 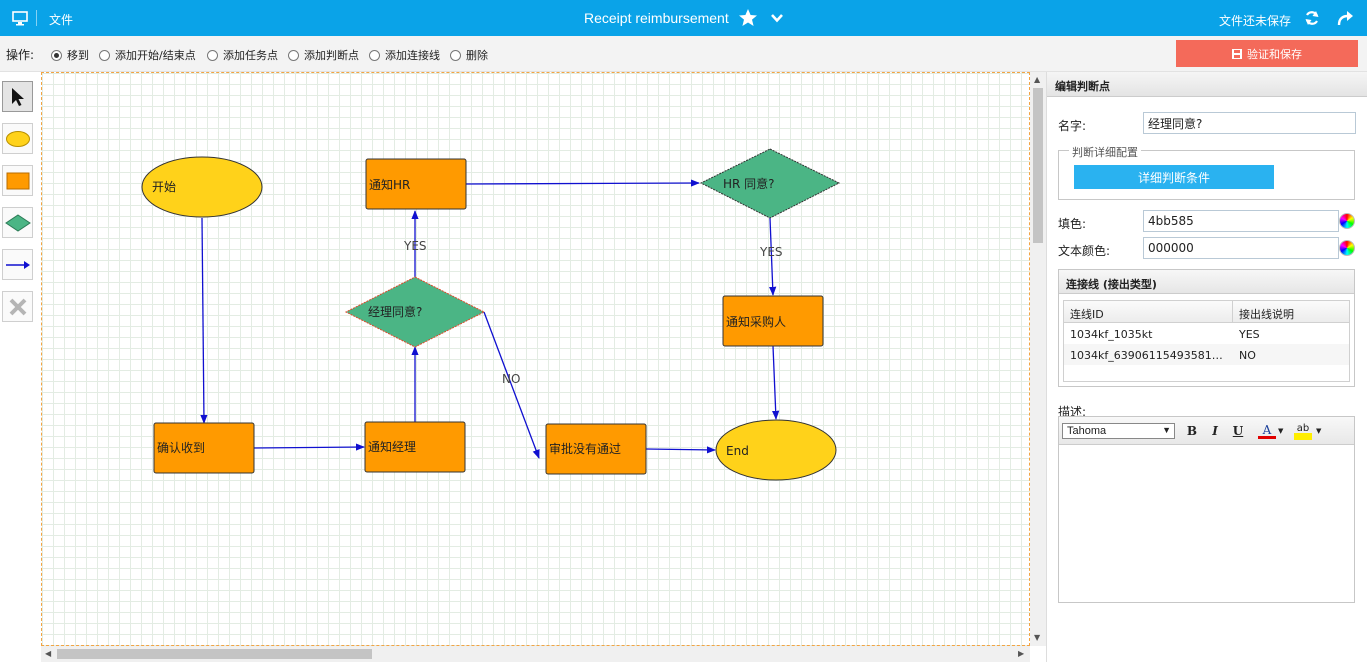 I want to click on node-label: 通知经理, so click(x=392, y=447).